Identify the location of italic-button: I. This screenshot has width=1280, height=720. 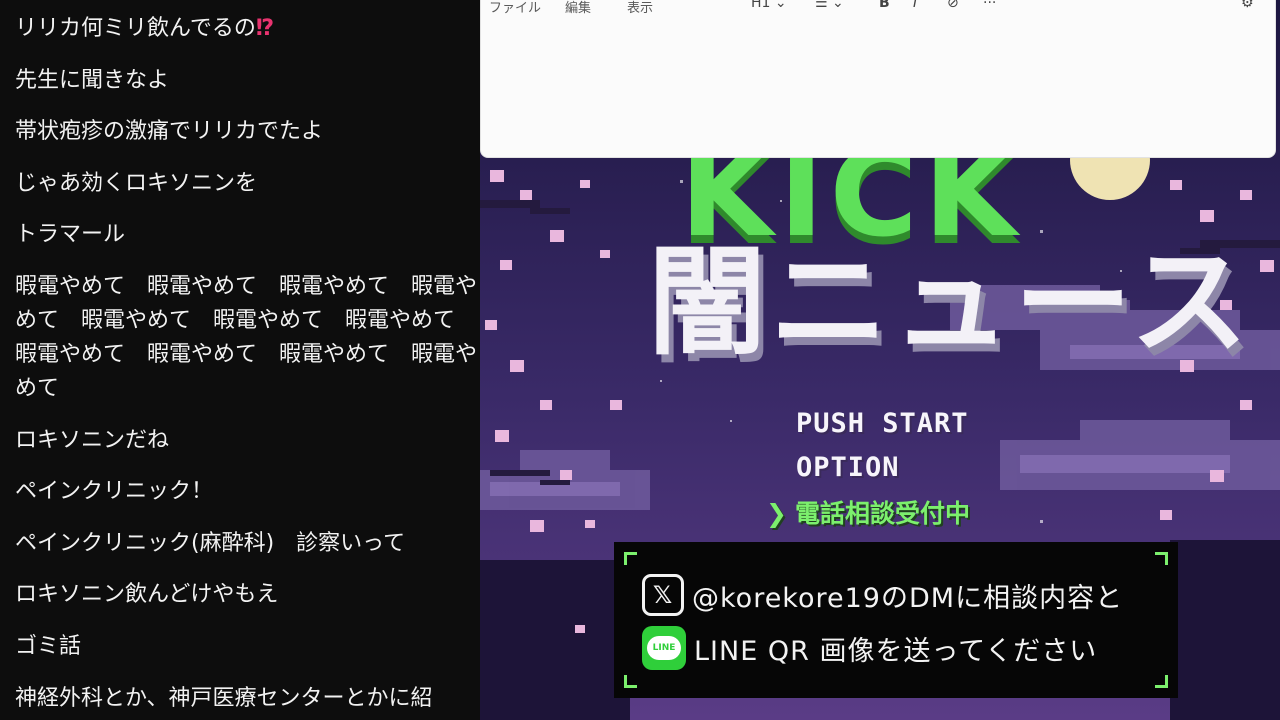
(915, 5).